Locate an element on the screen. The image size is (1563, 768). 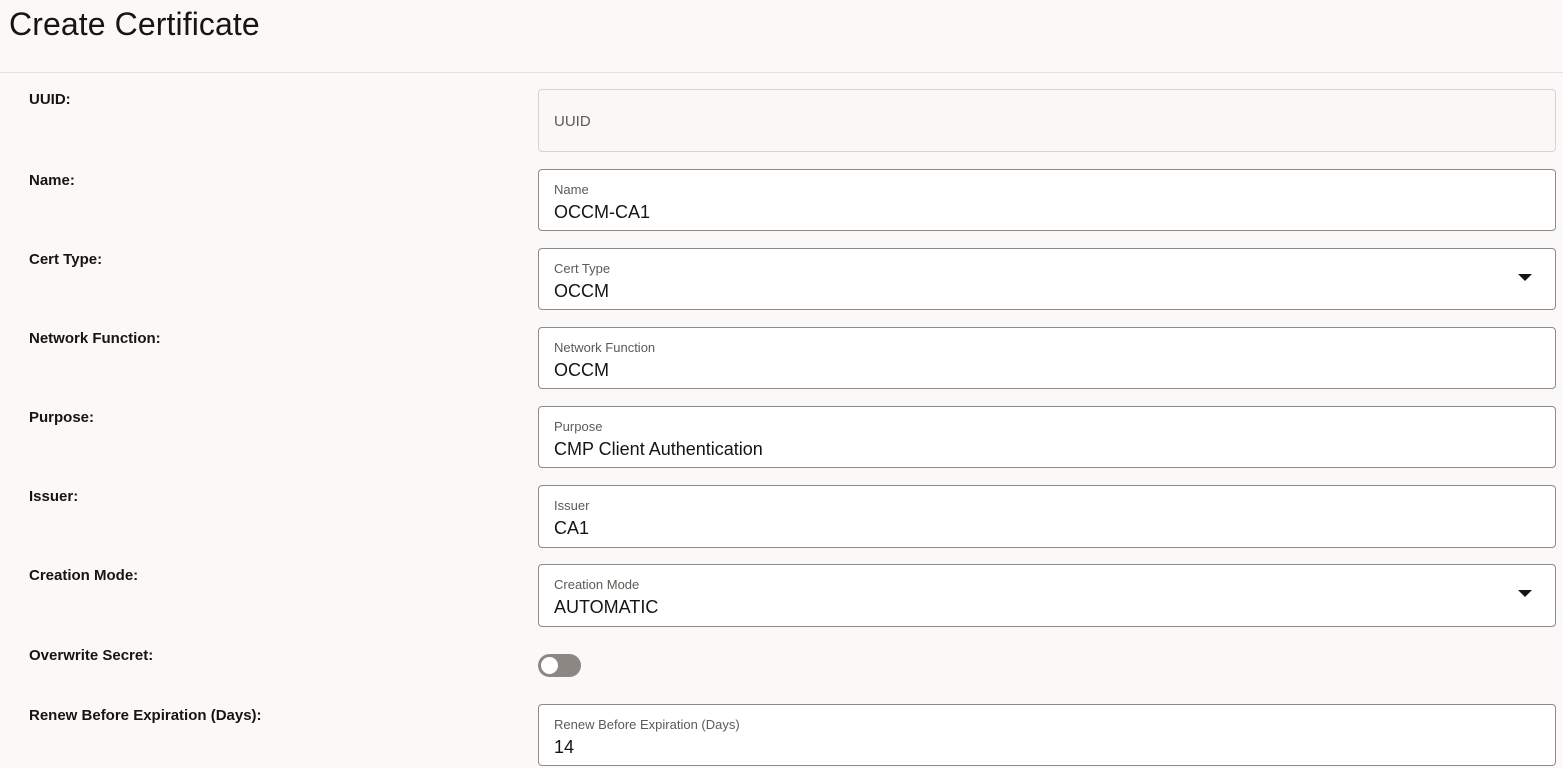
page-title: Create Certificate is located at coordinates (134, 24).